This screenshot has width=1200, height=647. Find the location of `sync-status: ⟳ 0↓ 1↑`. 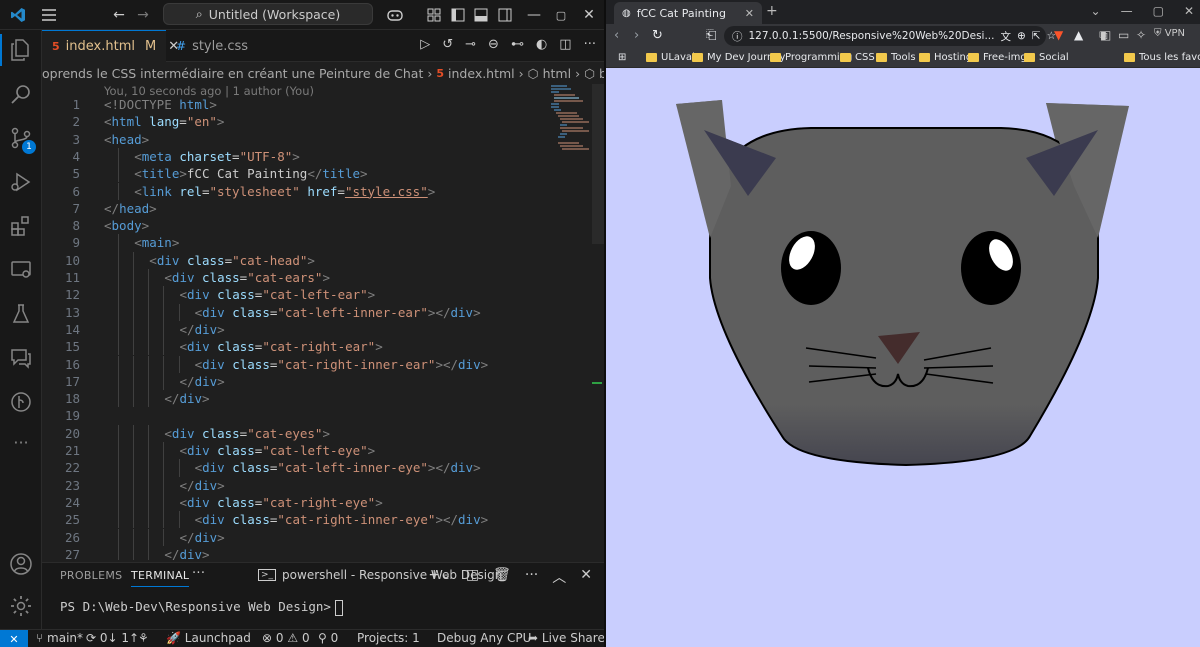

sync-status: ⟳ 0↓ 1↑ is located at coordinates (112, 638).